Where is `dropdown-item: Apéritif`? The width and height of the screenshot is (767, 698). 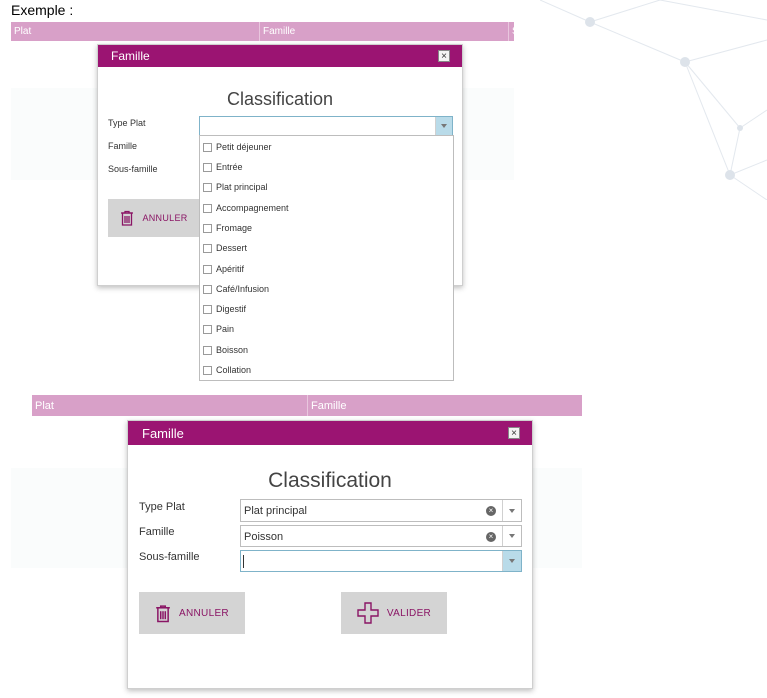
dropdown-item: Apéritif is located at coordinates (326, 269).